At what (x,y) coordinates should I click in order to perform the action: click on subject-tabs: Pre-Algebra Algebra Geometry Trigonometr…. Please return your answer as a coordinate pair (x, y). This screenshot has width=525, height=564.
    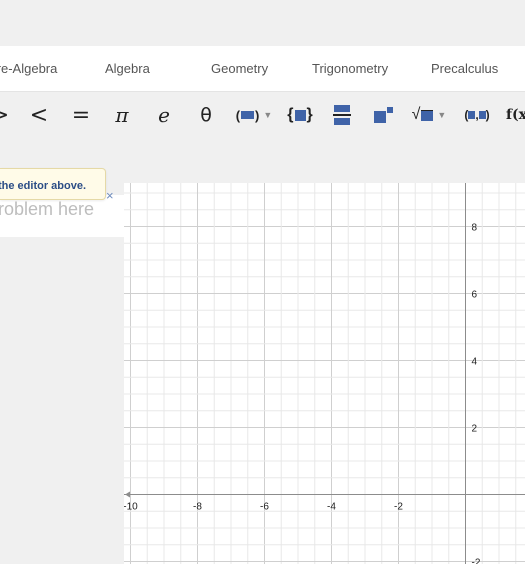
    Looking at the image, I should click on (262, 69).